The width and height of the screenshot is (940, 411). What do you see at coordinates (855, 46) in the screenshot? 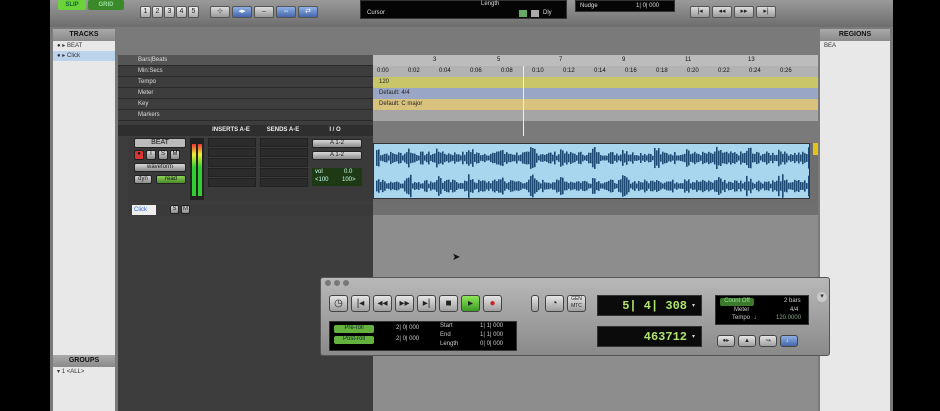
I see `region-list-item: BEA` at bounding box center [855, 46].